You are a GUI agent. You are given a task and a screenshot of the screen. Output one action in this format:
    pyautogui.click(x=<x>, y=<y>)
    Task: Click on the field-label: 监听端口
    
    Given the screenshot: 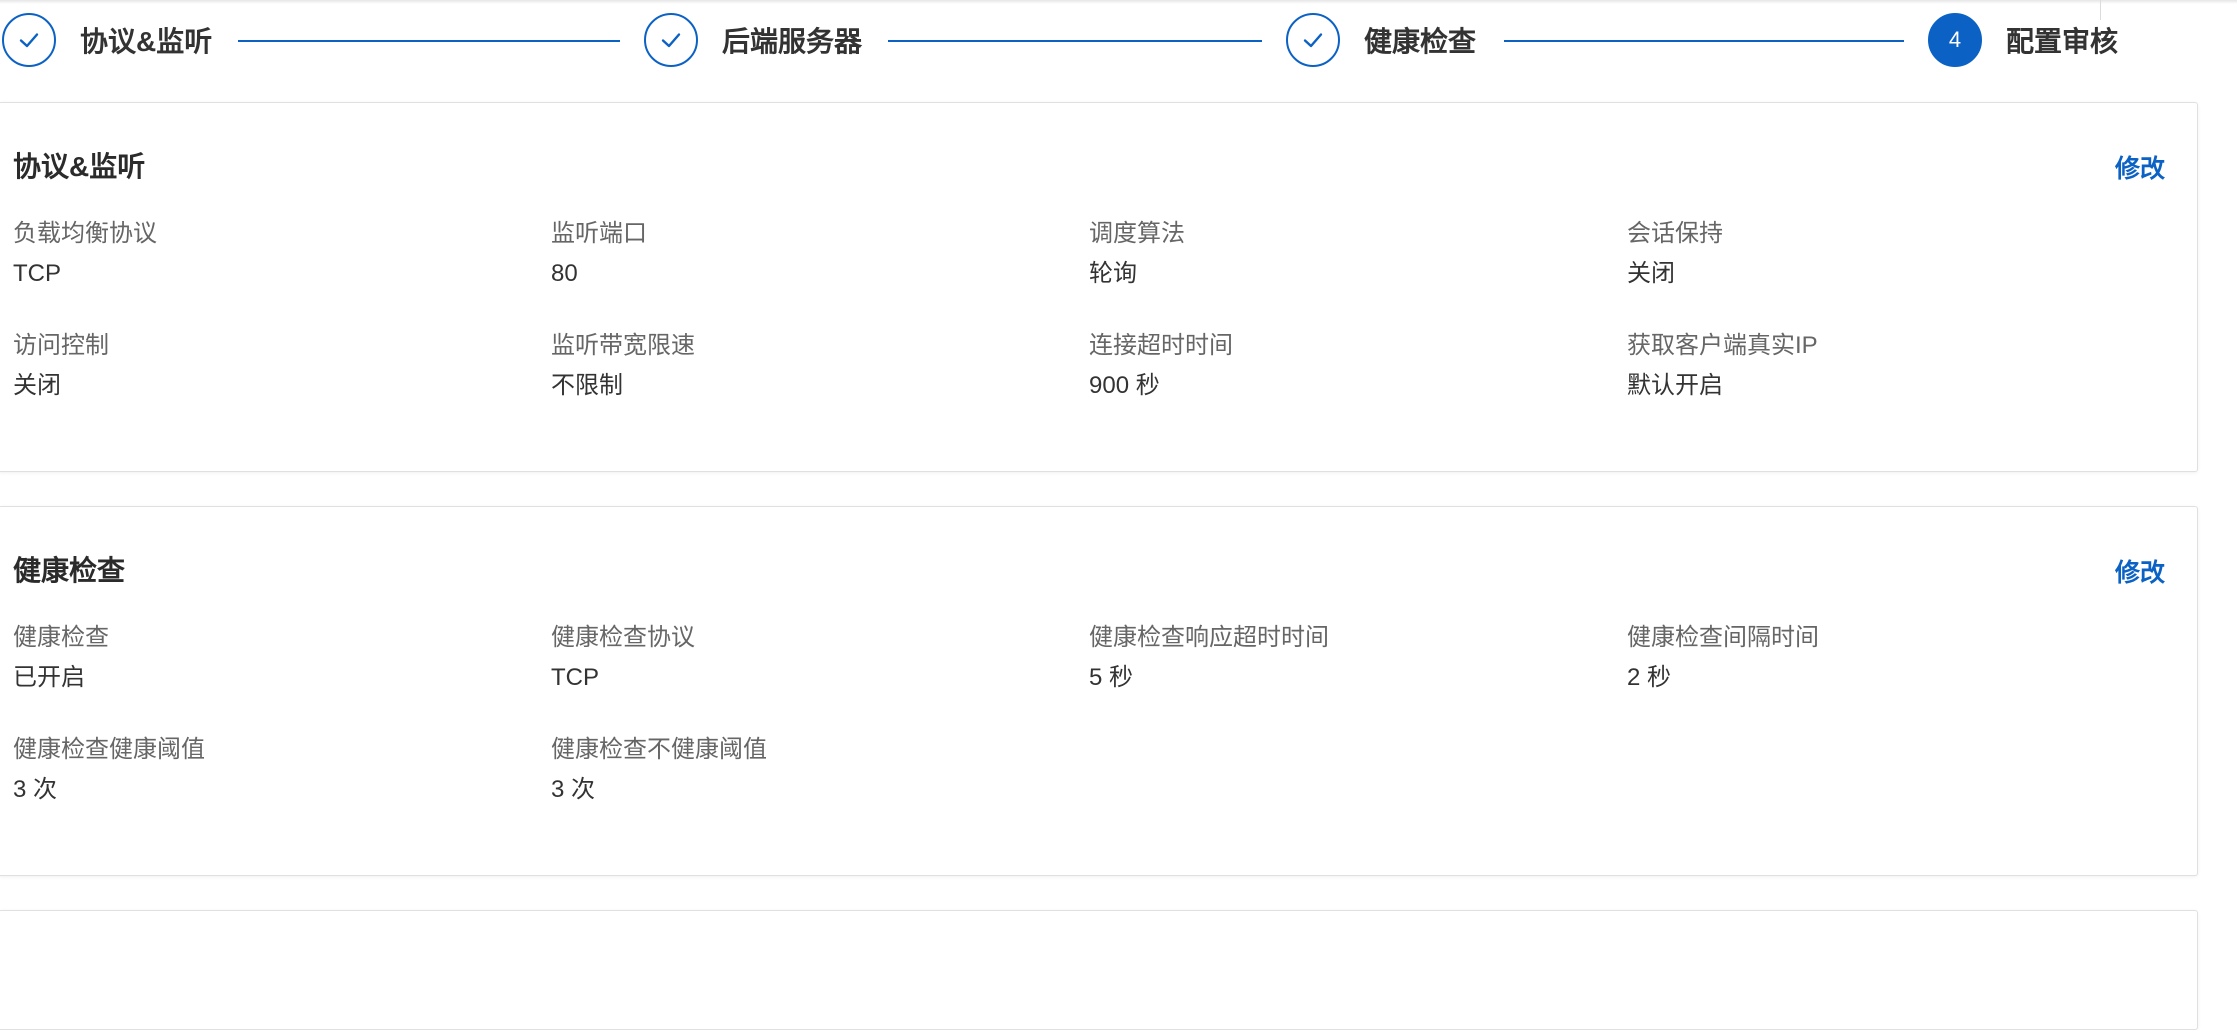 What is the action you would take?
    pyautogui.click(x=599, y=233)
    